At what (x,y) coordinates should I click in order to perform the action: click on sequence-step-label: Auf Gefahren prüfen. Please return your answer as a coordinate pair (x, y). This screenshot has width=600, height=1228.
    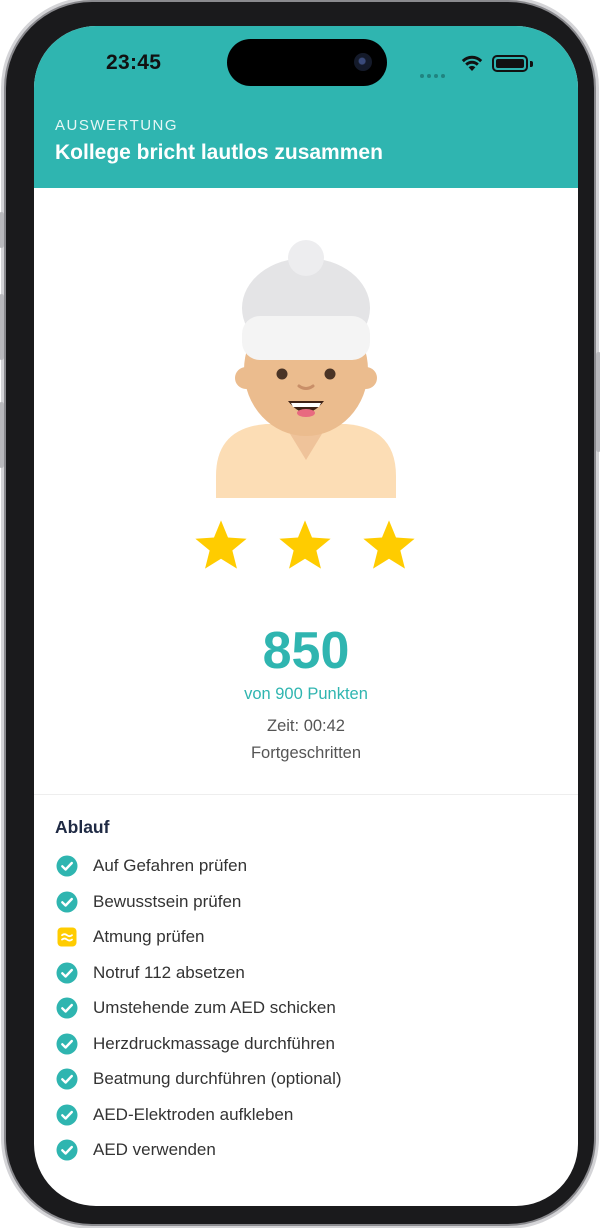
    Looking at the image, I should click on (170, 865).